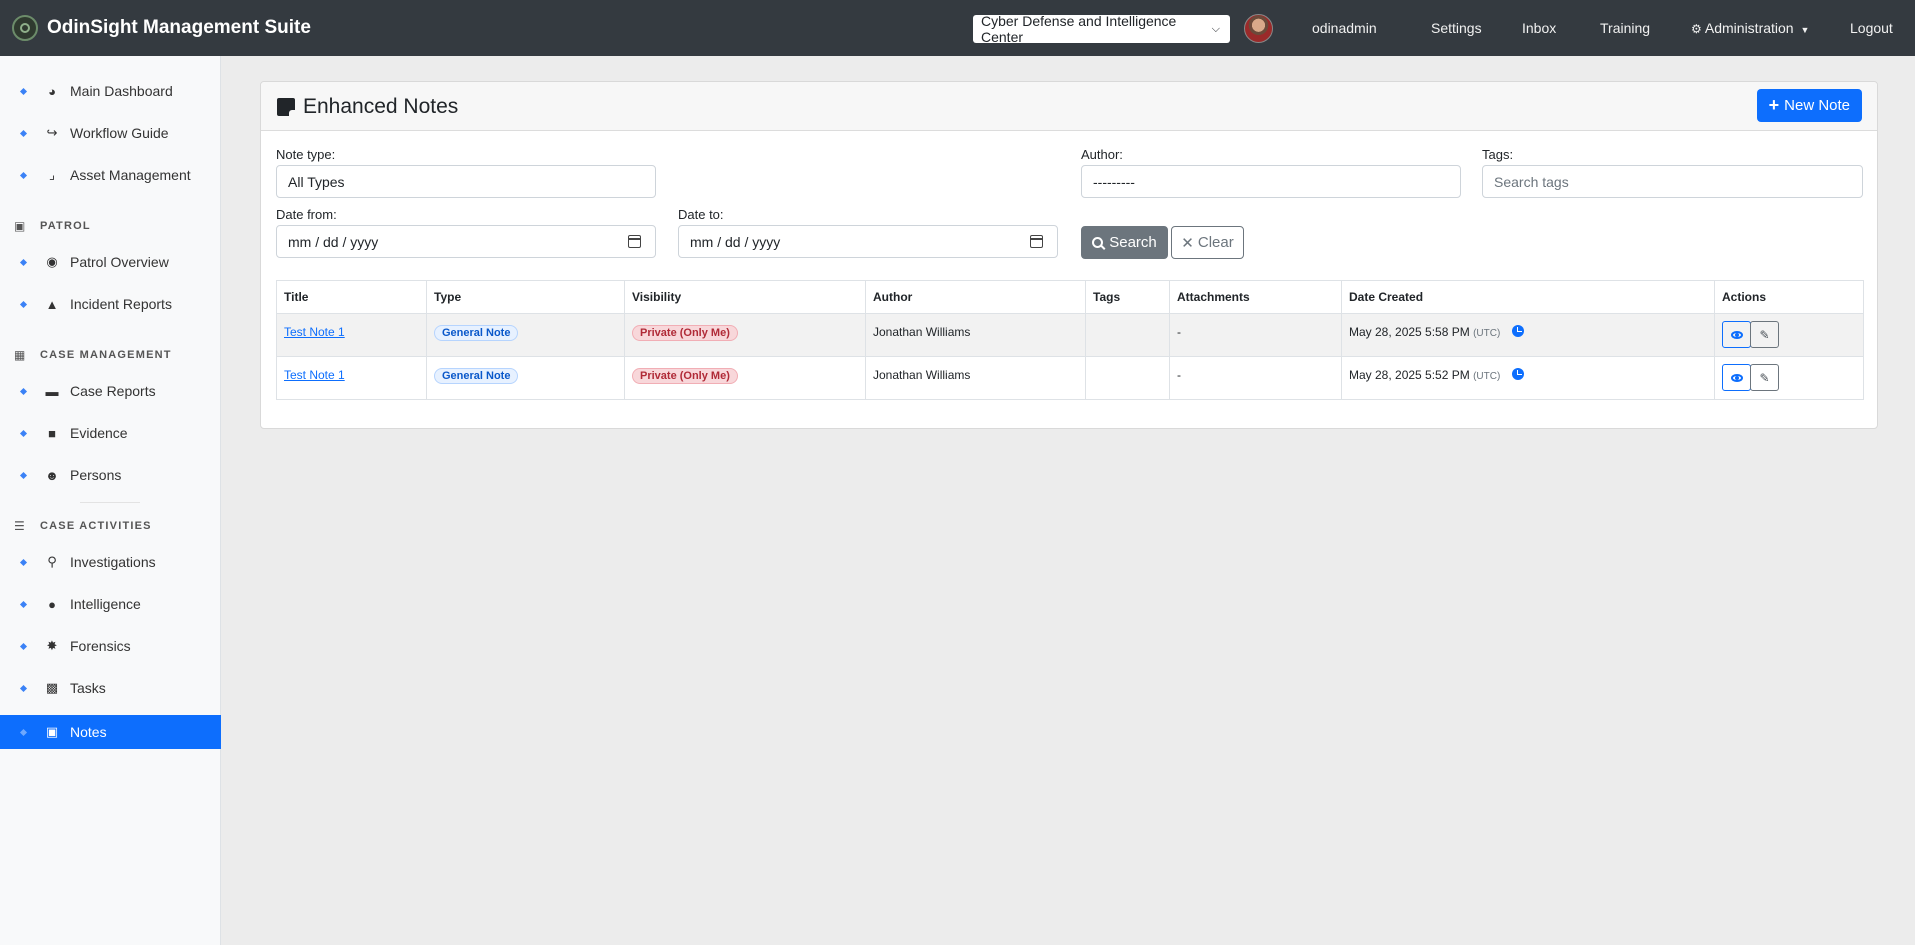 The height and width of the screenshot is (945, 1915). Describe the element at coordinates (1255, 297) in the screenshot. I see `column-header-attachments: Attachments` at that location.